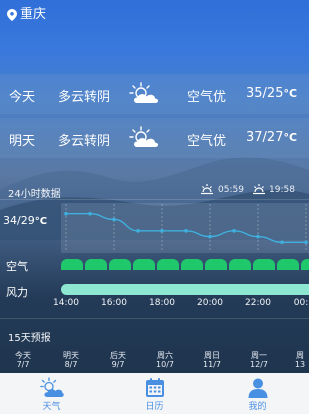 This screenshot has width=320, height=414. I want to click on sunrise-time: 05:59, so click(231, 190).